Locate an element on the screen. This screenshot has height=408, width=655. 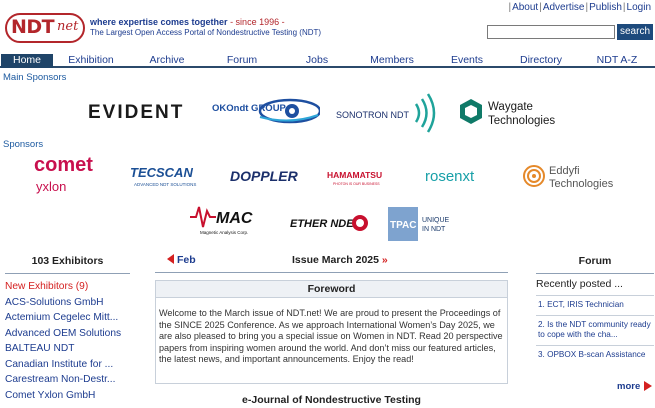
okondt-logo: OKOndt GROUP is located at coordinates (267, 112).